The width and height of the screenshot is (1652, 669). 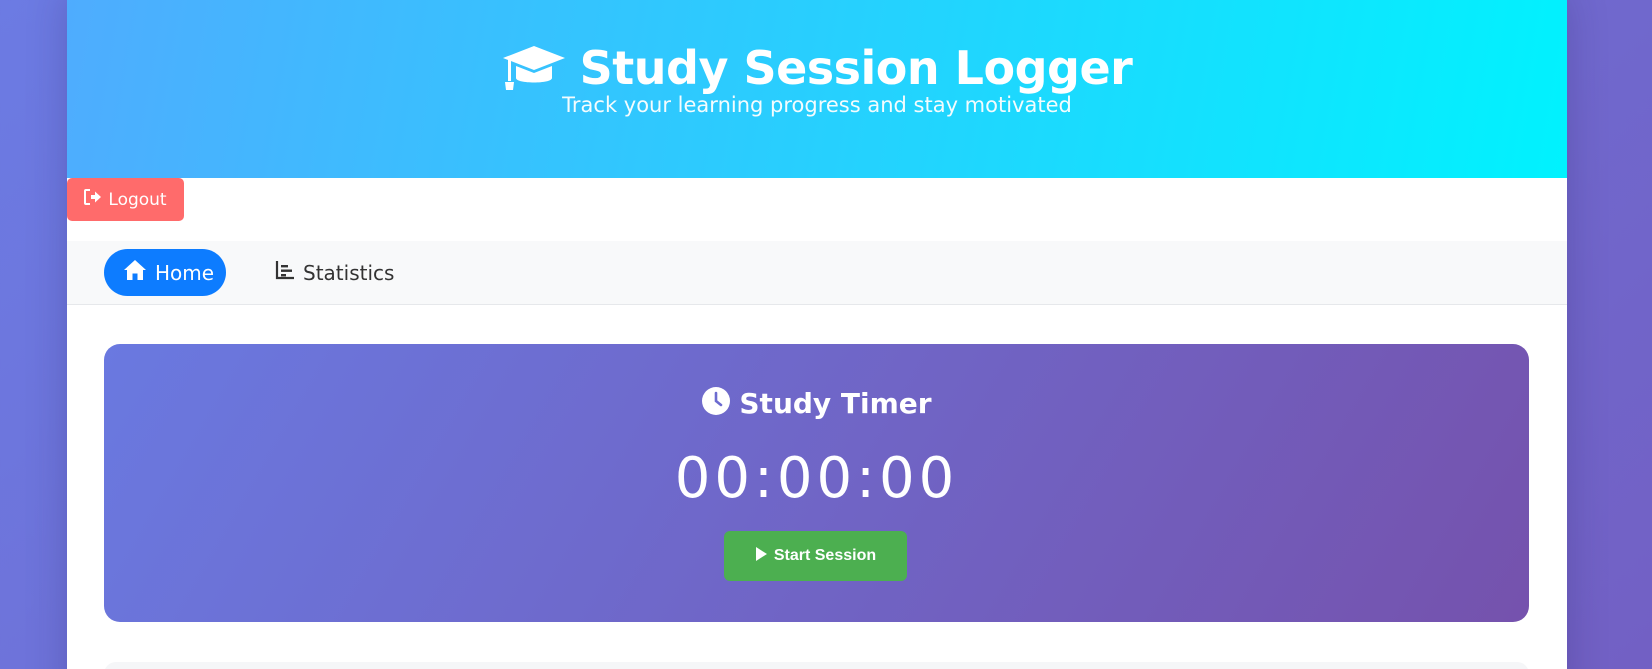 What do you see at coordinates (135, 272) in the screenshot?
I see `home-icon` at bounding box center [135, 272].